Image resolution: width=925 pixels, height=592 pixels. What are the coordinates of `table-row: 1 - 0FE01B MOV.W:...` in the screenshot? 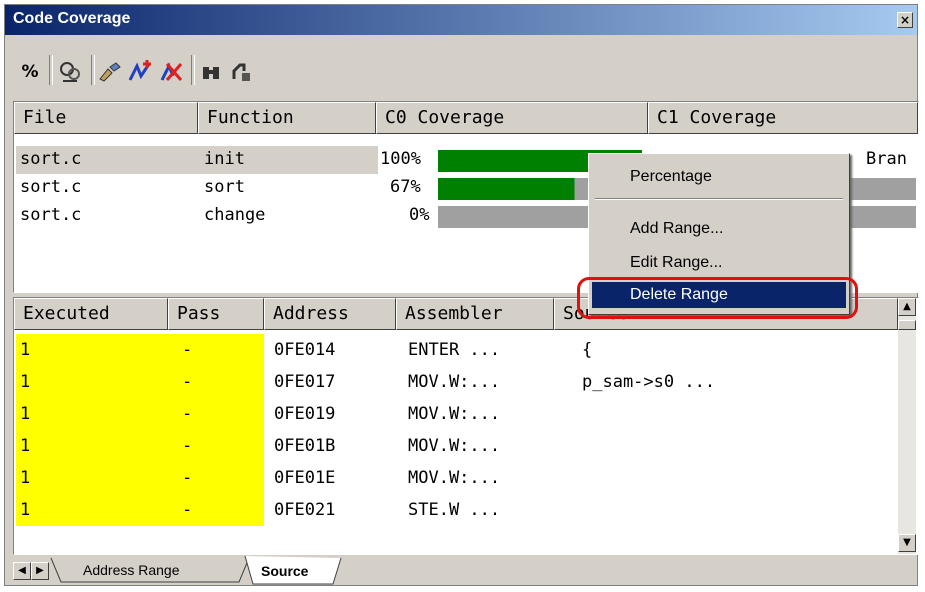 It's located at (454, 449).